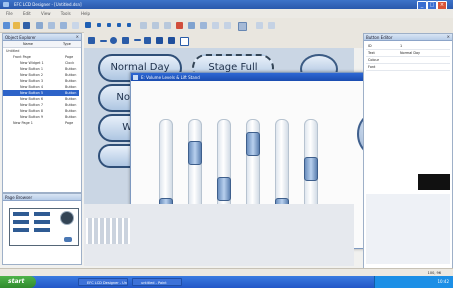 This screenshot has width=453, height=288. Describe the element at coordinates (9, 13) in the screenshot. I see `menu-item-file: File` at that location.